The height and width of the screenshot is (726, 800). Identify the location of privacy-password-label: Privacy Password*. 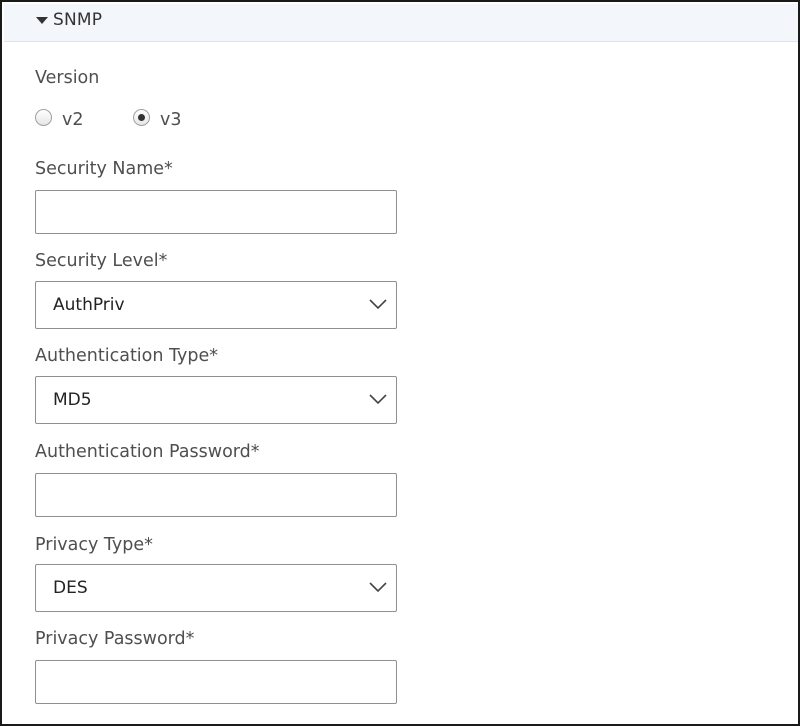
(115, 639).